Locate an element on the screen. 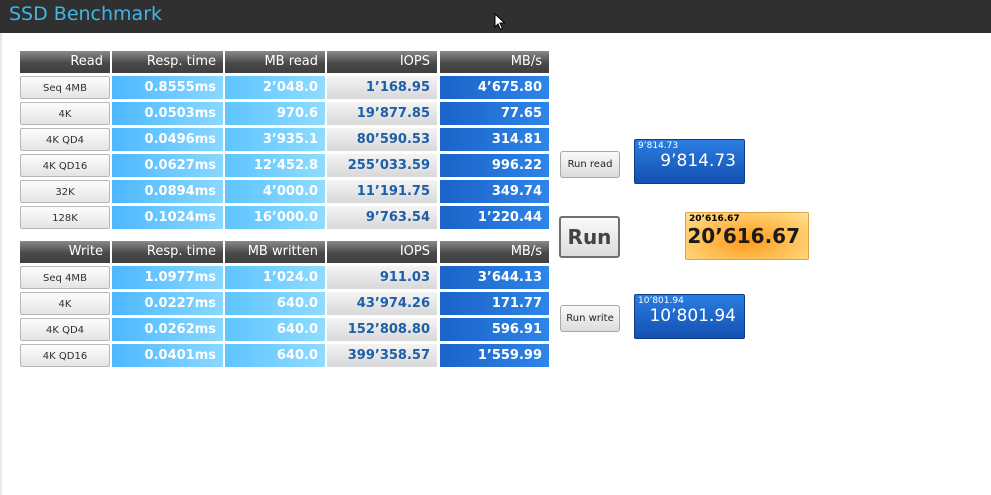 The height and width of the screenshot is (495, 991). read-iops-cell: 80’590.53 is located at coordinates (382, 139).